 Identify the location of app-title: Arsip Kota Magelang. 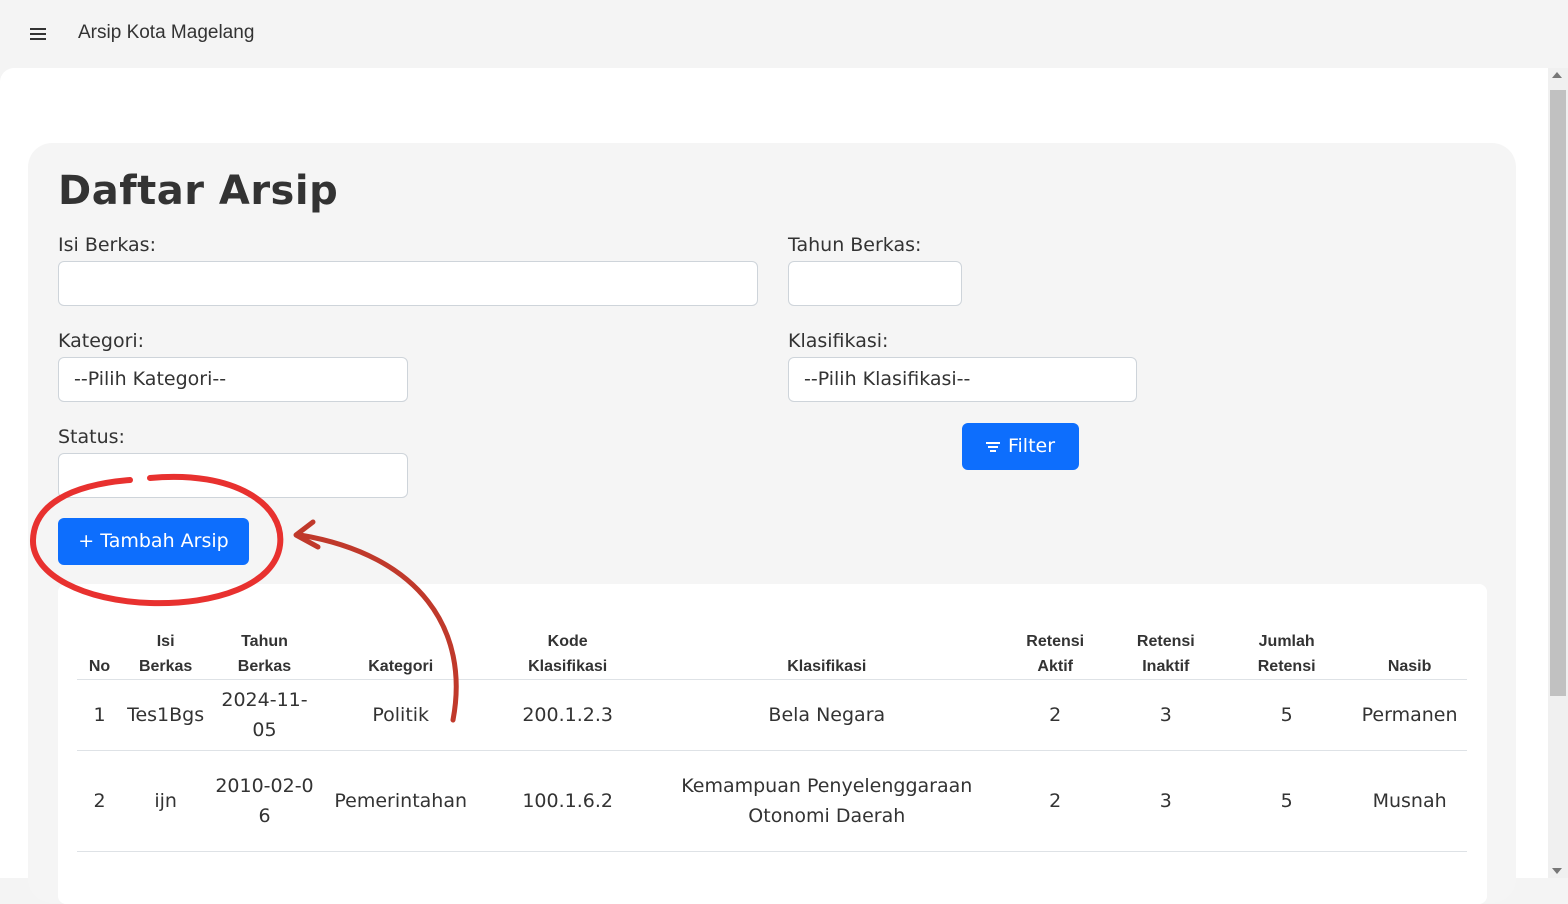
(166, 32).